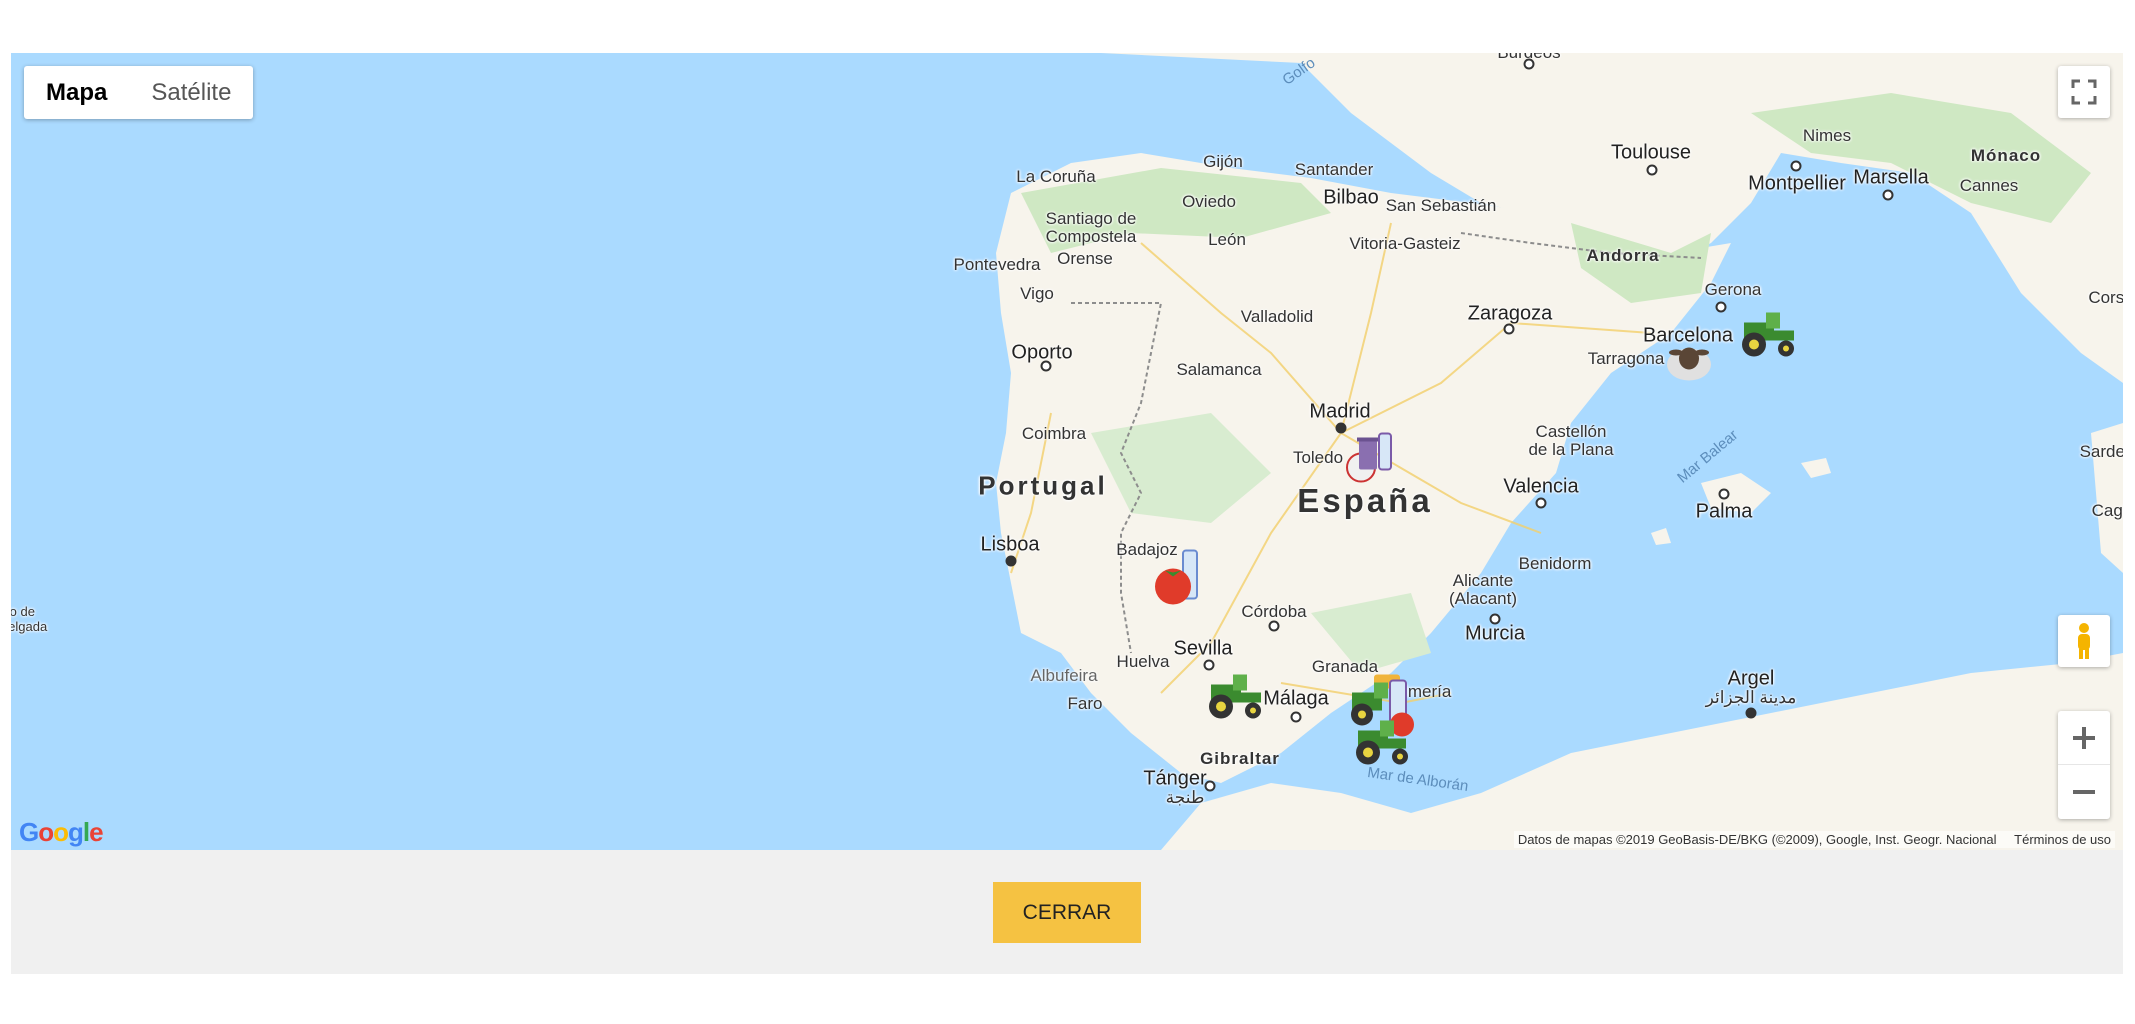 Image resolution: width=2135 pixels, height=1024 pixels. I want to click on tractor-marker-sevilla, so click(1234, 698).